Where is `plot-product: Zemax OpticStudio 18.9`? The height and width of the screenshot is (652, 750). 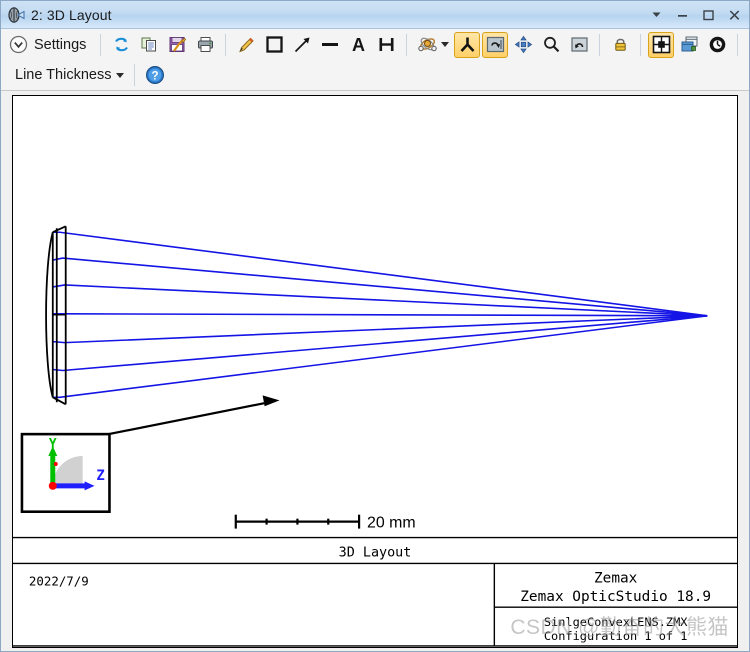
plot-product: Zemax OpticStudio 18.9 is located at coordinates (615, 597).